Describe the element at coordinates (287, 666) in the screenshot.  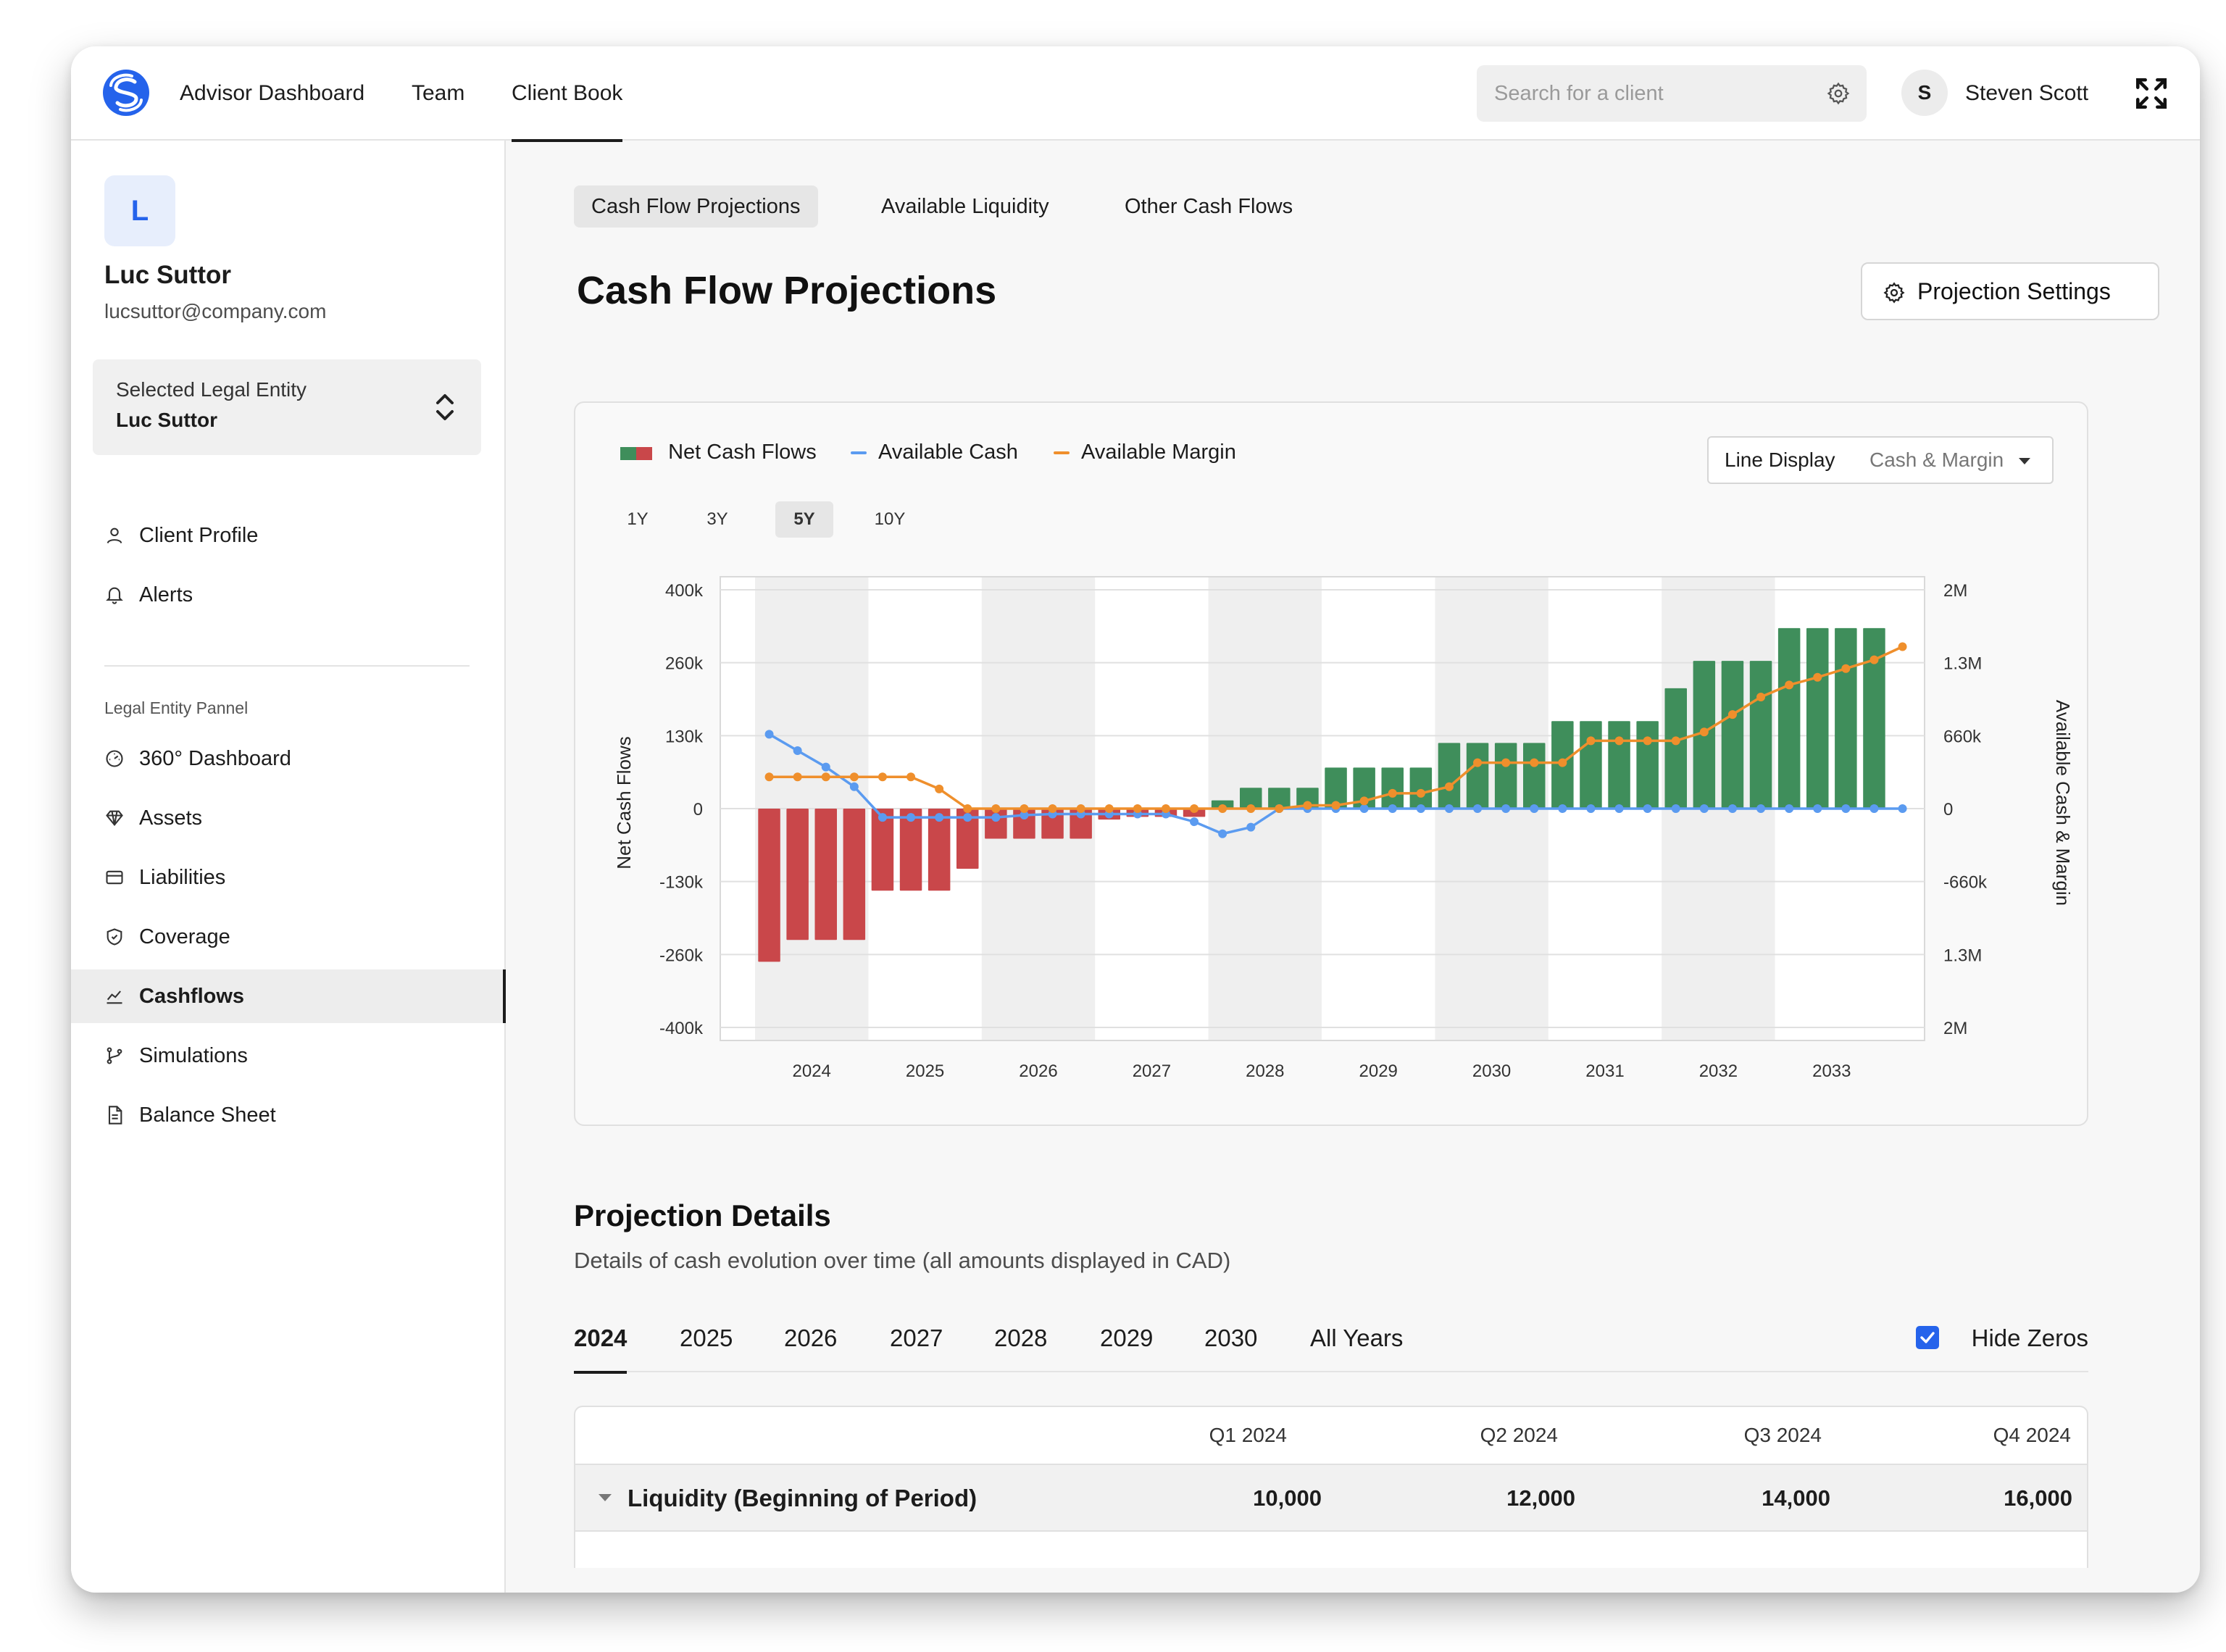
I see `sidebar-divider` at that location.